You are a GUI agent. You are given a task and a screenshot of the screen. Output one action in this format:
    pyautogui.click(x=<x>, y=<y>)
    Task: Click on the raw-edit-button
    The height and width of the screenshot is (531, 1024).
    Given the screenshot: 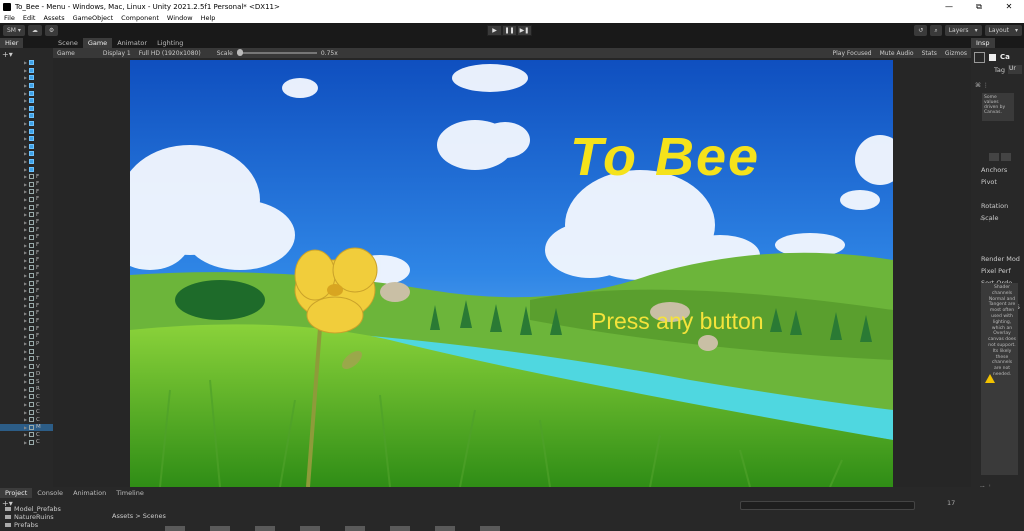 What is the action you would take?
    pyautogui.click(x=1006, y=157)
    